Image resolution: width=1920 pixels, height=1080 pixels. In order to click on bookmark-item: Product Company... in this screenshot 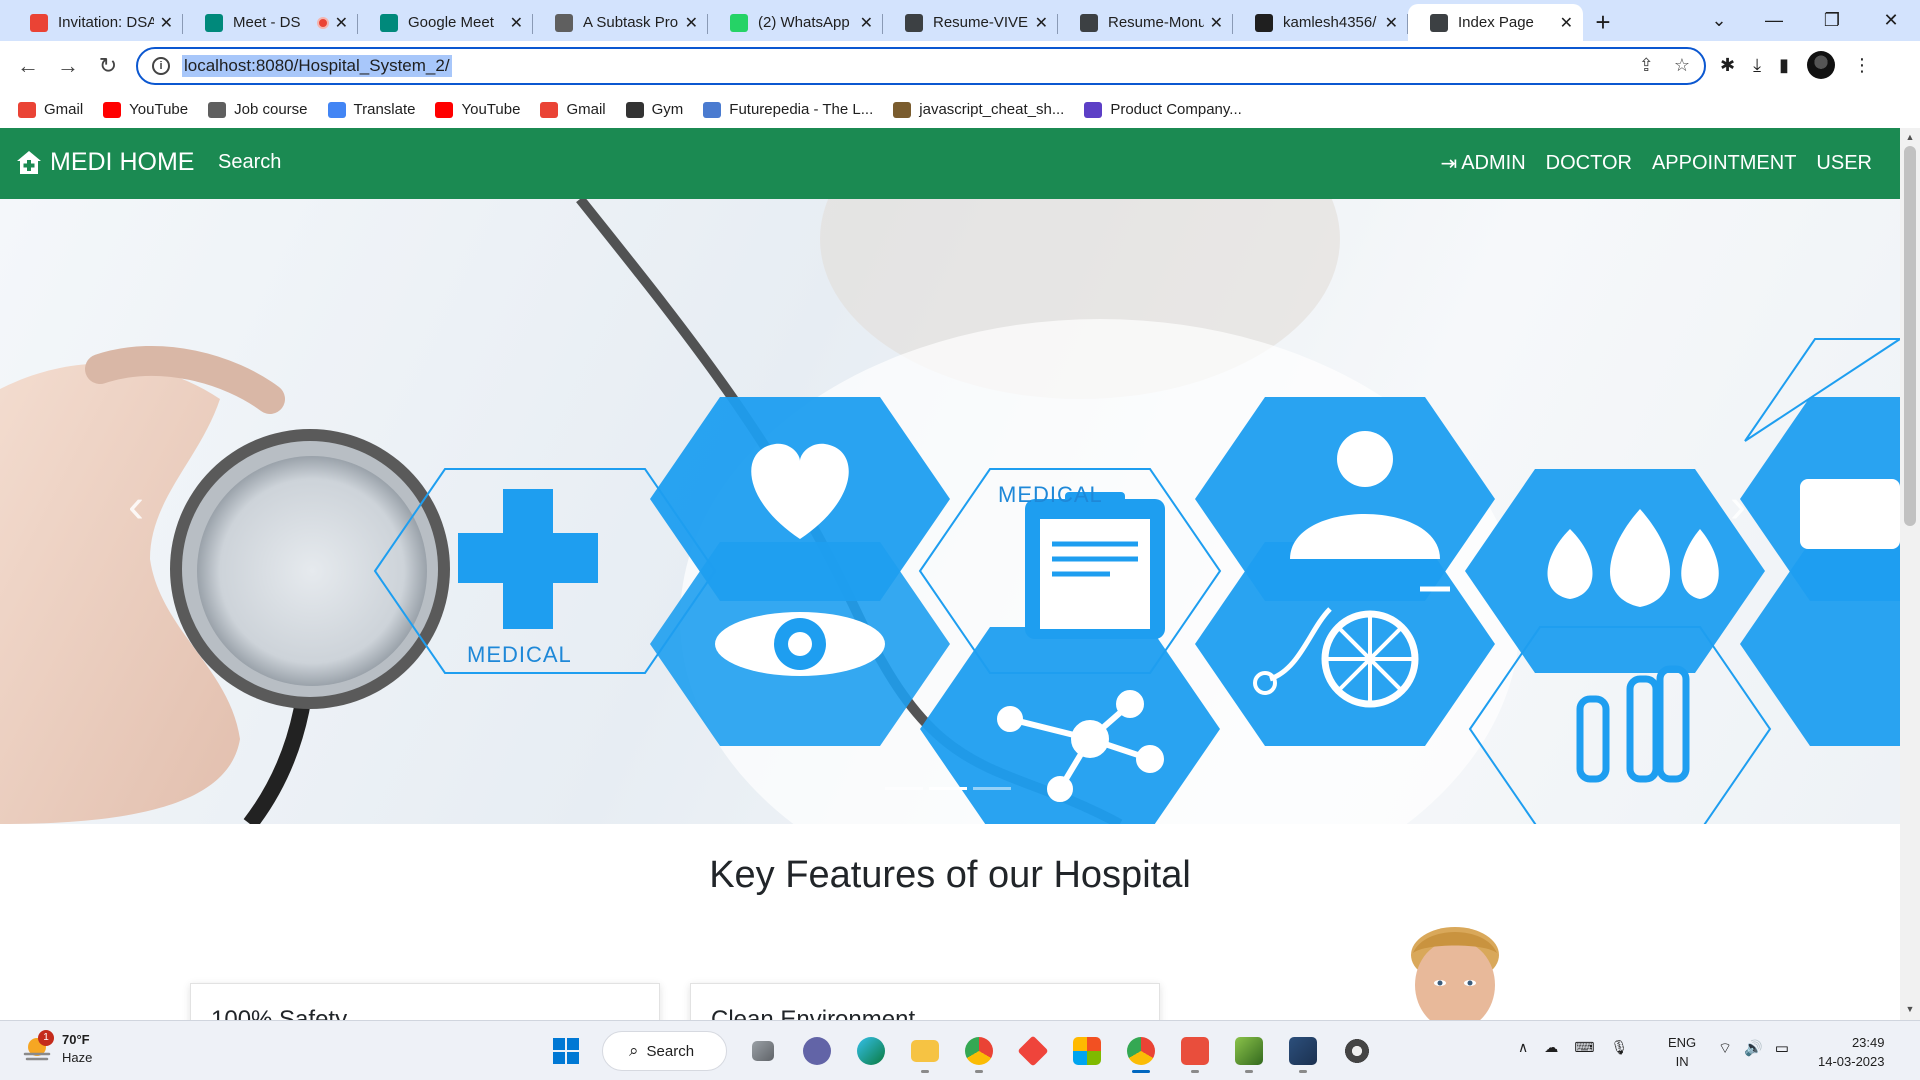, I will do `click(1163, 109)`.